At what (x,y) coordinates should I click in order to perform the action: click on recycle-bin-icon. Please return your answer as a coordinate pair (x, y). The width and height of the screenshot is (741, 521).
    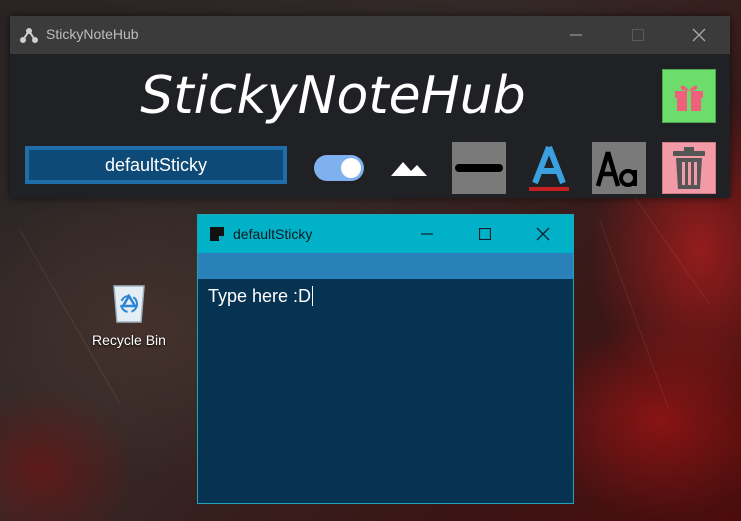
    Looking at the image, I should click on (129, 304).